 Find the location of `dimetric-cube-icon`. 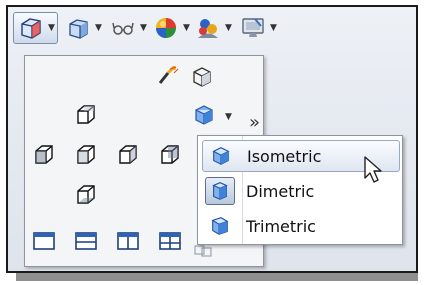

dimetric-cube-icon is located at coordinates (220, 191).